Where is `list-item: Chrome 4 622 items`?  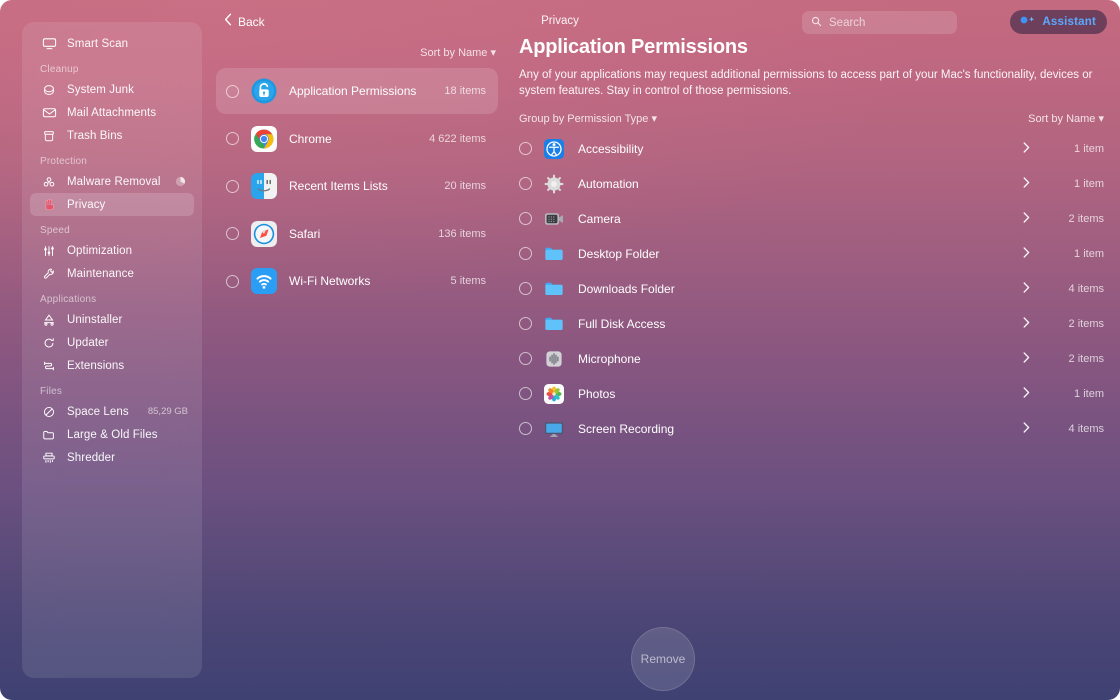
list-item: Chrome 4 622 items is located at coordinates (357, 139).